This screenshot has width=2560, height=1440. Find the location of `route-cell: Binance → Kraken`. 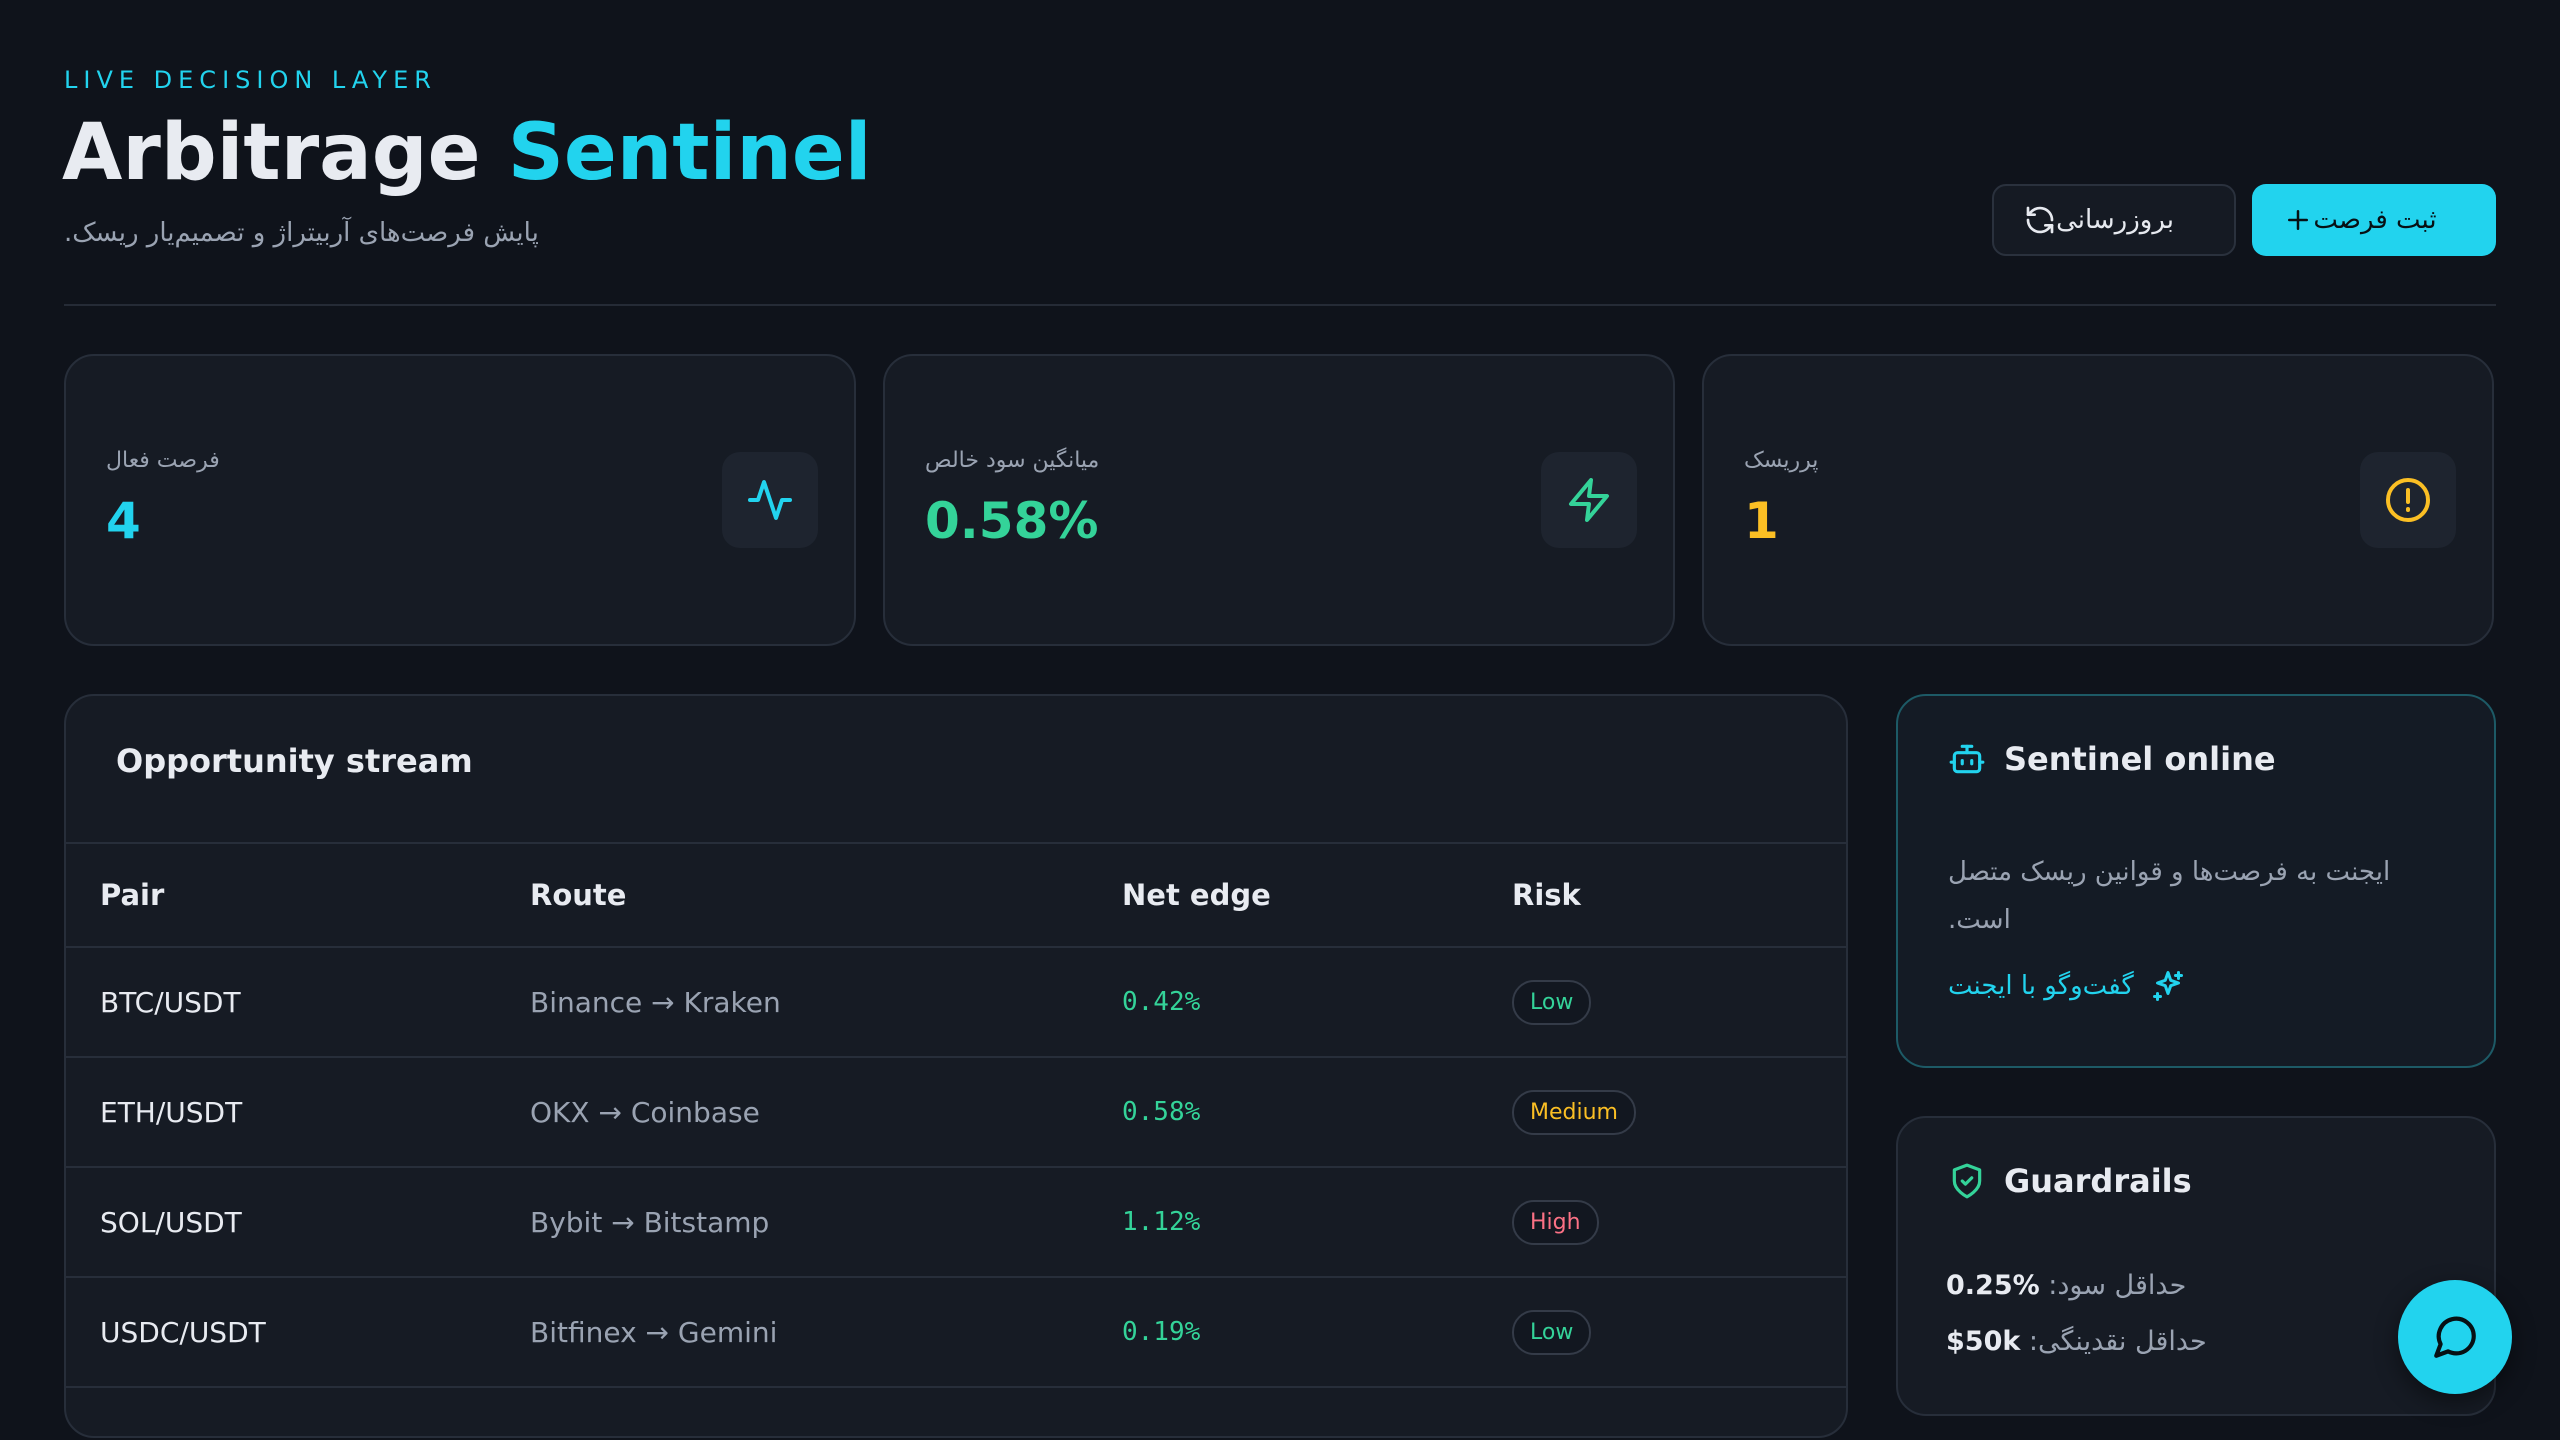

route-cell: Binance → Kraken is located at coordinates (655, 1002).